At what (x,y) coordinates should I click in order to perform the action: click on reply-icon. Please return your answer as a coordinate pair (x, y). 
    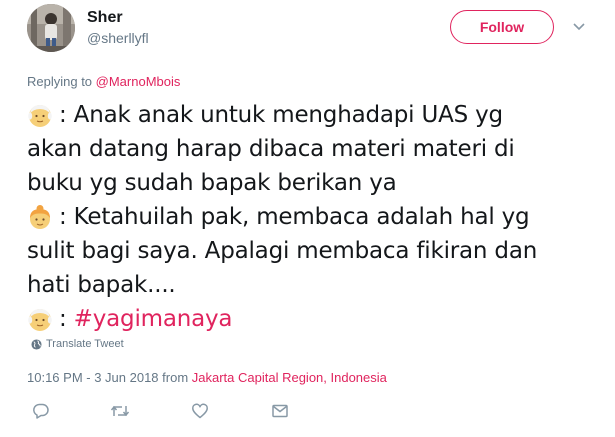
    Looking at the image, I should click on (41, 411).